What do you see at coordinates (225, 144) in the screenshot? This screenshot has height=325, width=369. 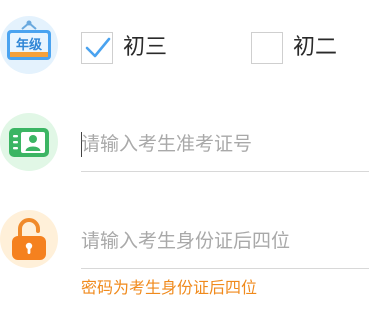 I see `exam-number-input` at bounding box center [225, 144].